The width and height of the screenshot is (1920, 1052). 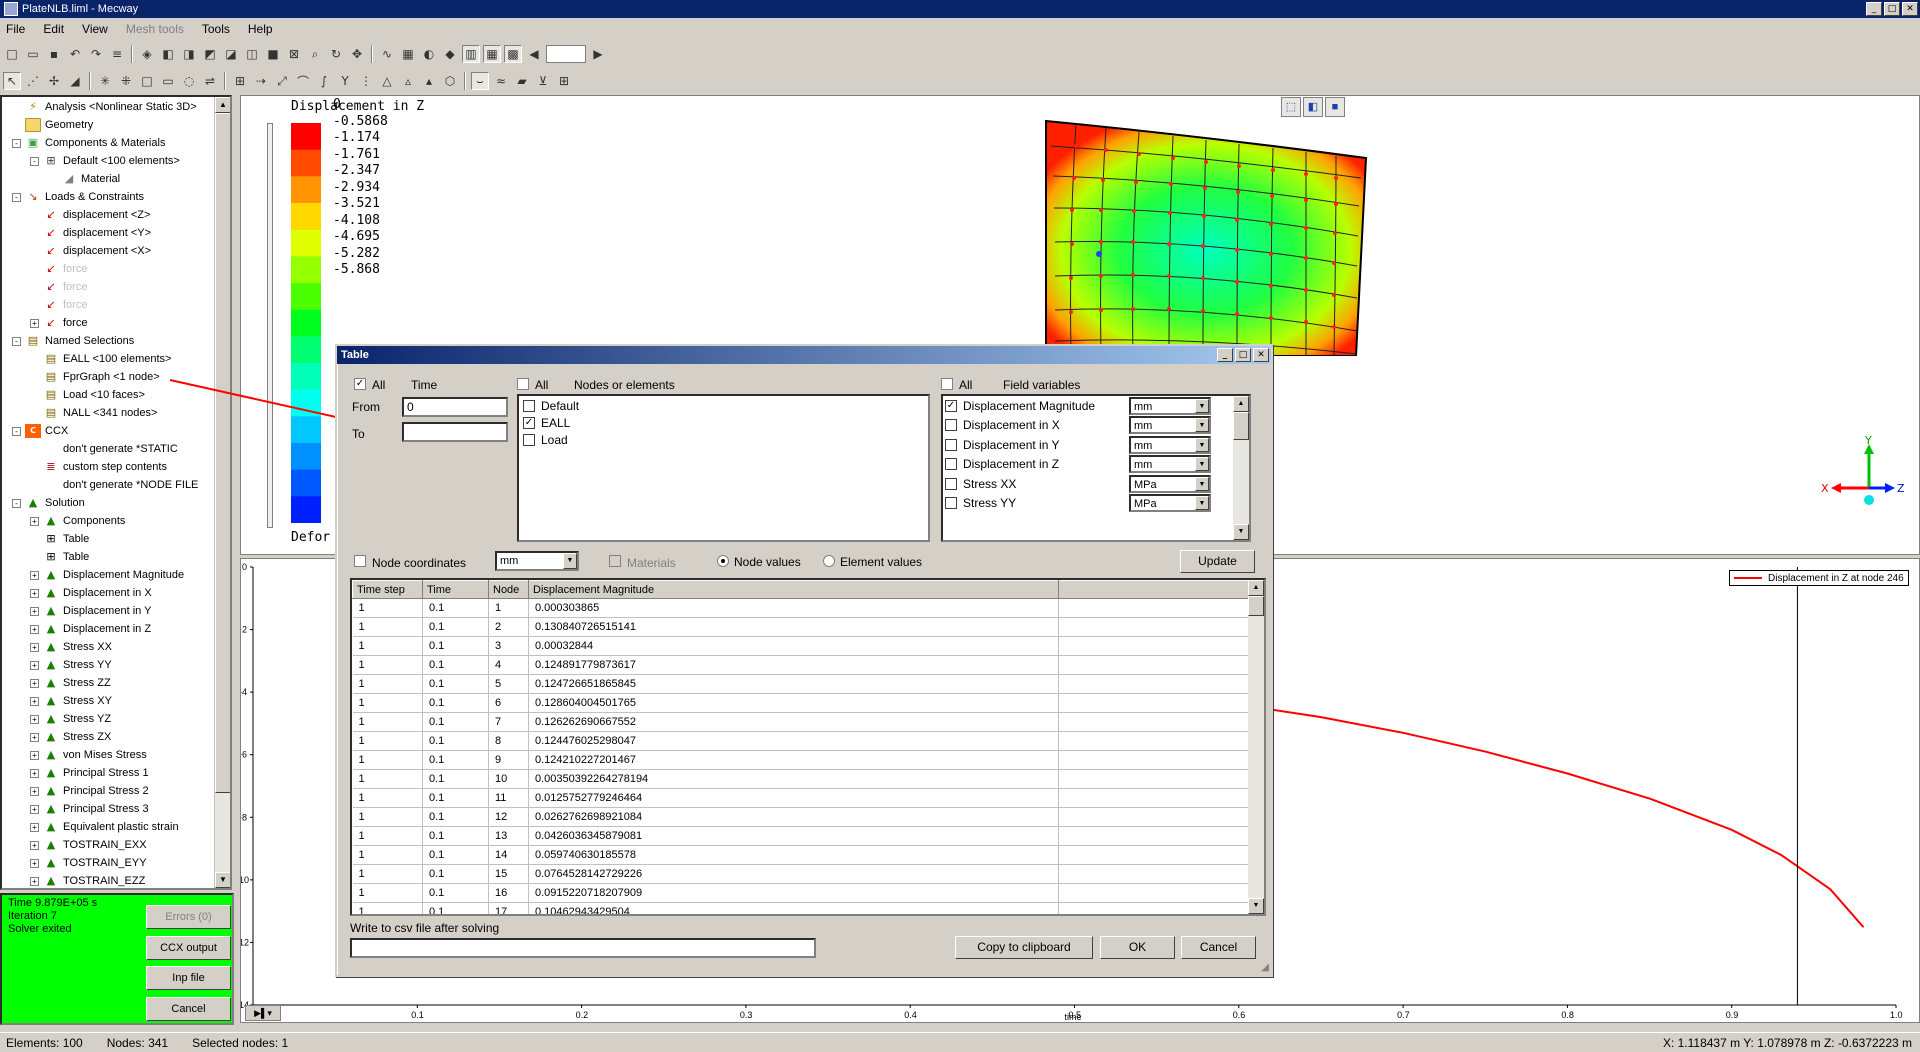 What do you see at coordinates (800, 608) in the screenshot?
I see `table-row: 1 0.1 1 0.000303865` at bounding box center [800, 608].